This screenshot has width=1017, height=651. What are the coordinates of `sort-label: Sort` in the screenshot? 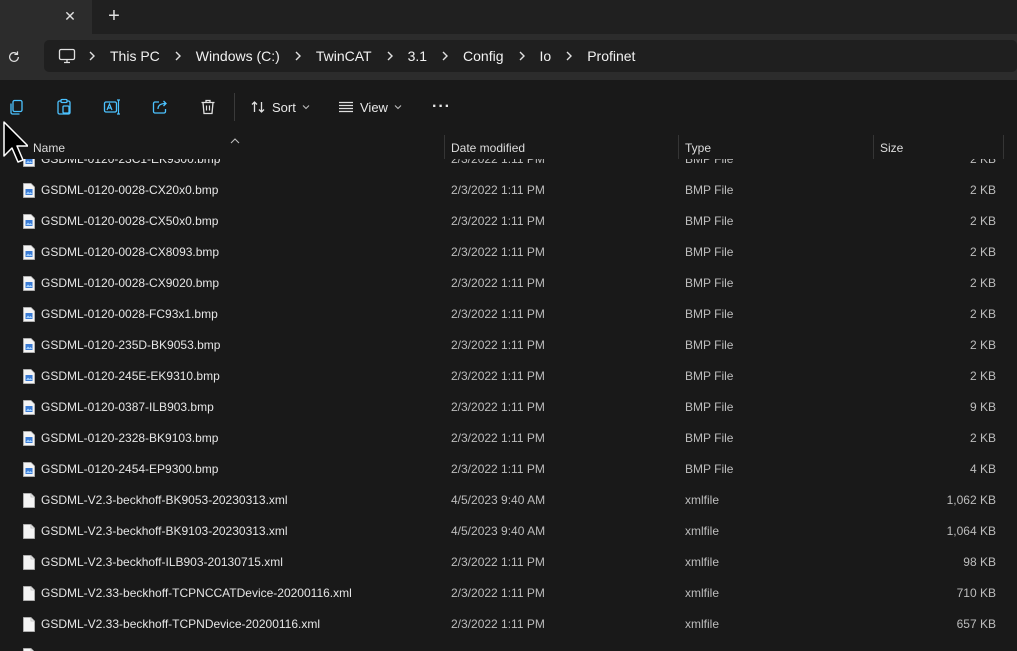 It's located at (284, 107).